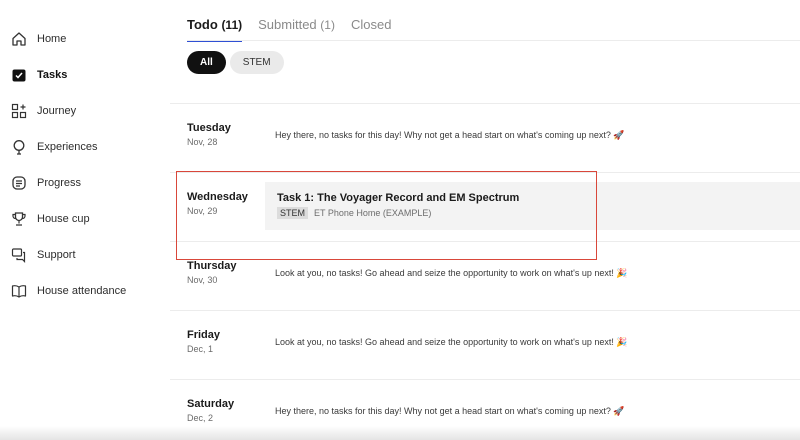 The image size is (800, 440). I want to click on tab-submitted: Submitted (1), so click(296, 28).